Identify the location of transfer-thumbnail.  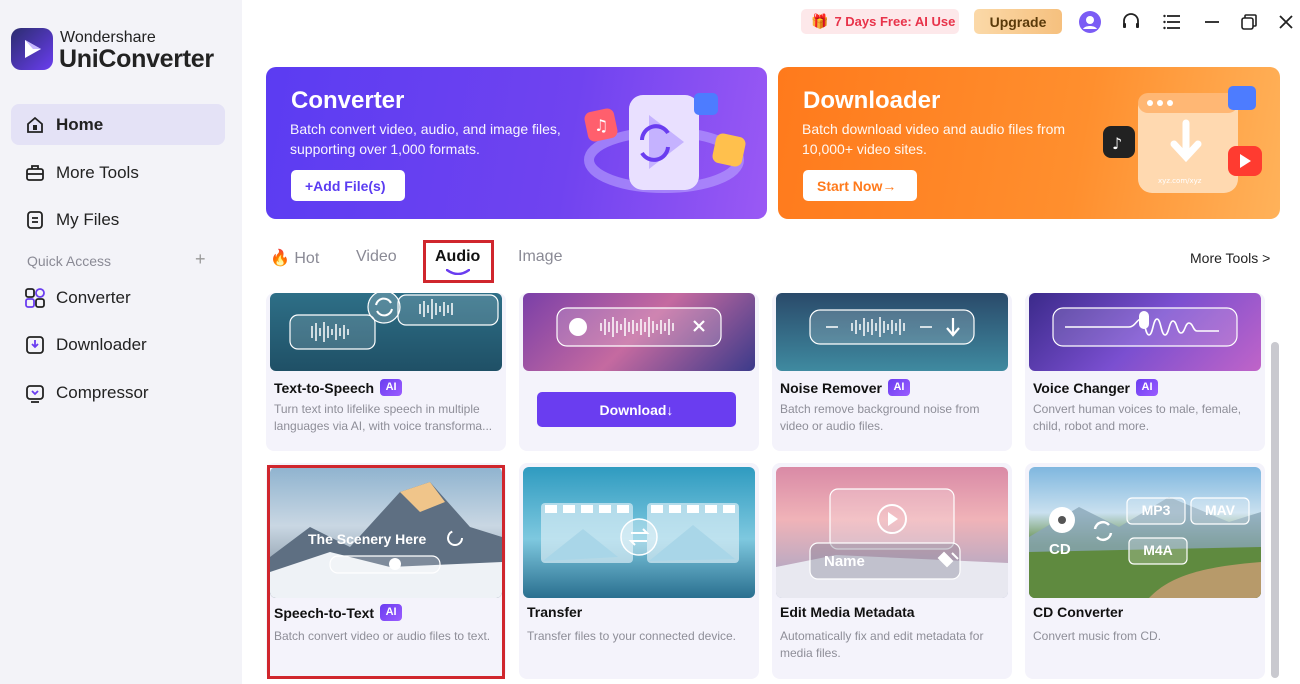
(639, 532).